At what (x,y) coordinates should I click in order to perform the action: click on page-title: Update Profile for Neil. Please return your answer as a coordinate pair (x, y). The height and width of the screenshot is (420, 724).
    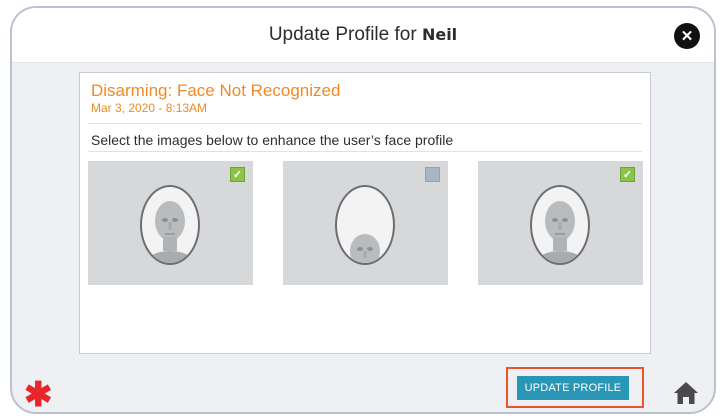
    Looking at the image, I should click on (363, 35).